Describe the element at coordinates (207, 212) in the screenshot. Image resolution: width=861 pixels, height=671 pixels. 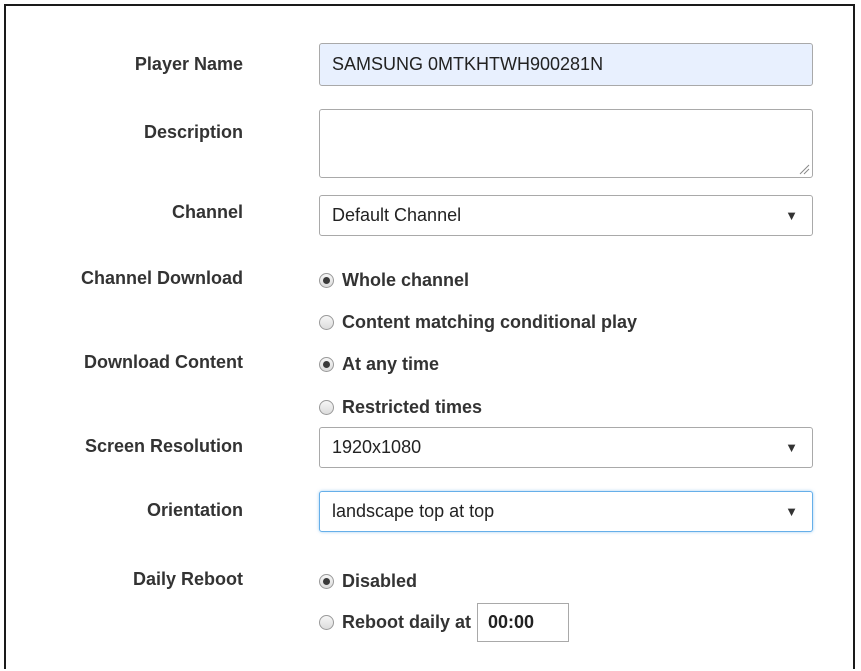
I see `channel-label: Channel` at that location.